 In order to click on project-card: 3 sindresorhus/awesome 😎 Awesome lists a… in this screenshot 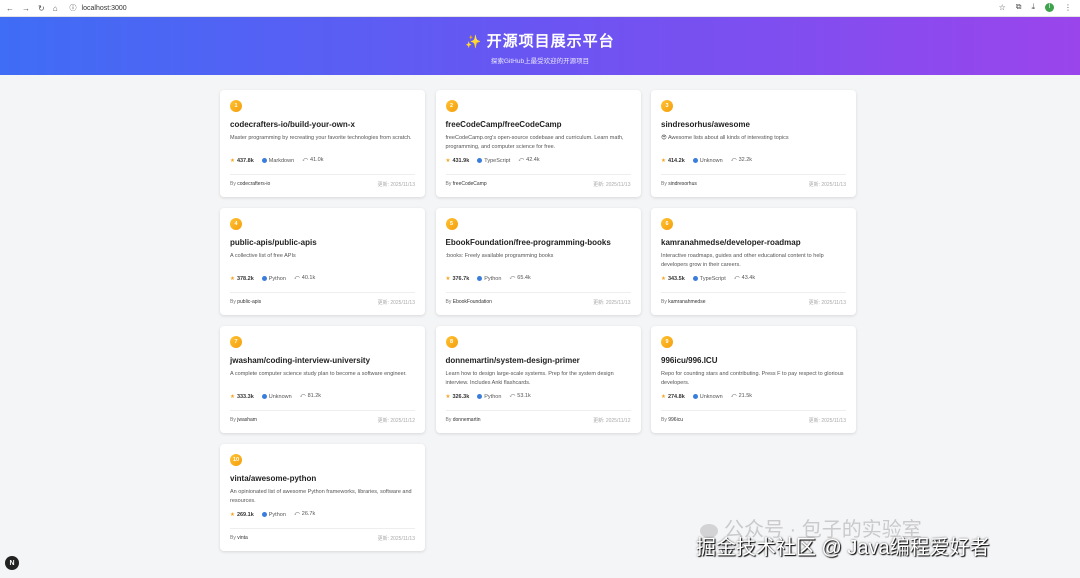, I will do `click(753, 143)`.